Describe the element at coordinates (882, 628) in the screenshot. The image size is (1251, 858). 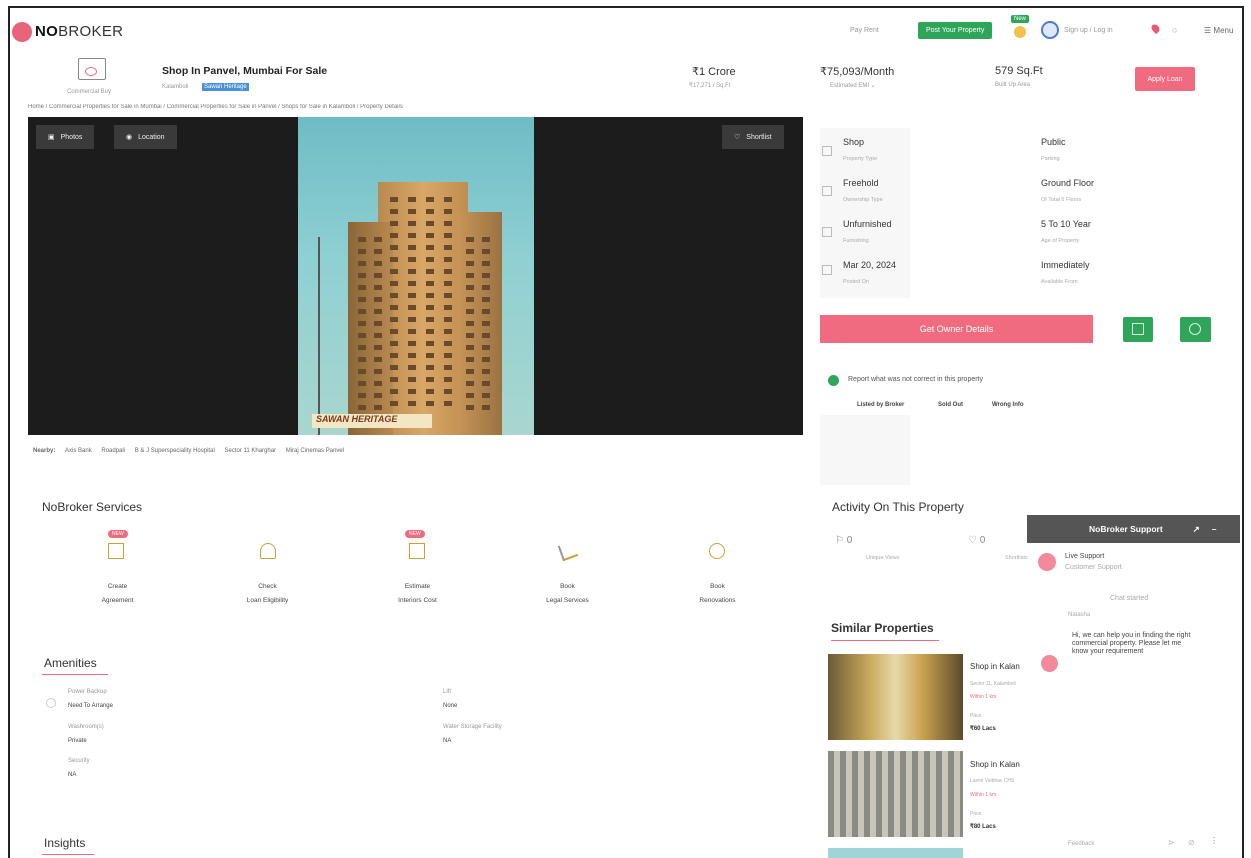
I see `similar-title: Similar Properties` at that location.